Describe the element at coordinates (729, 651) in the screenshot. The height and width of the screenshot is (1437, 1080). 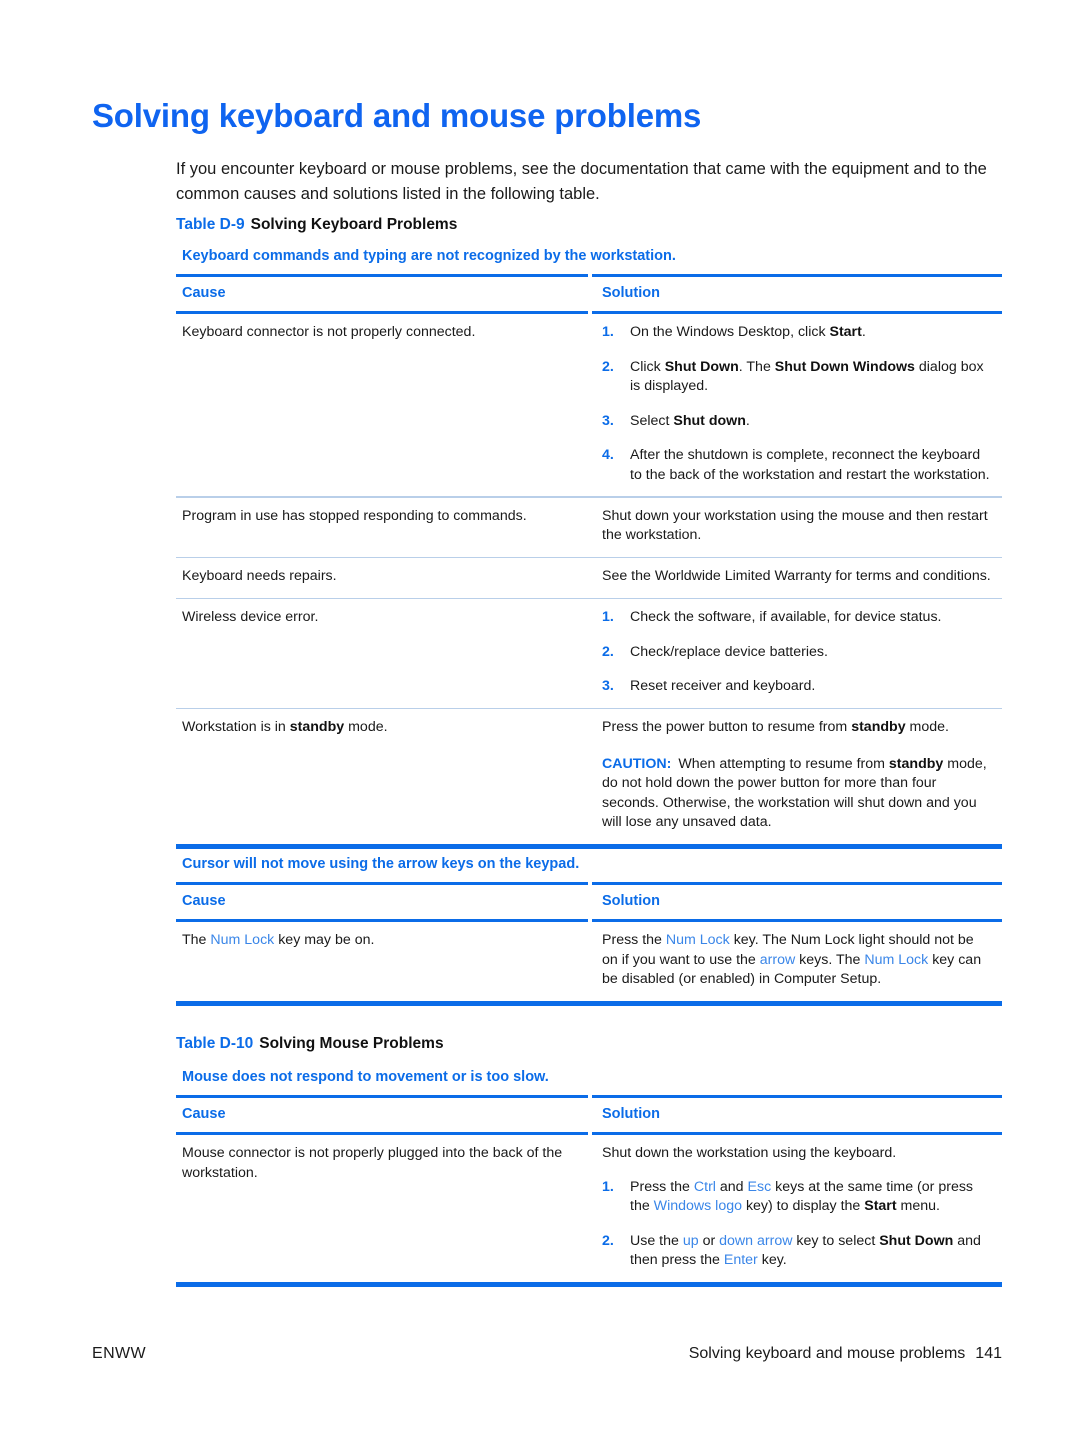
I see `step-text: Check/replace device batteries.` at that location.